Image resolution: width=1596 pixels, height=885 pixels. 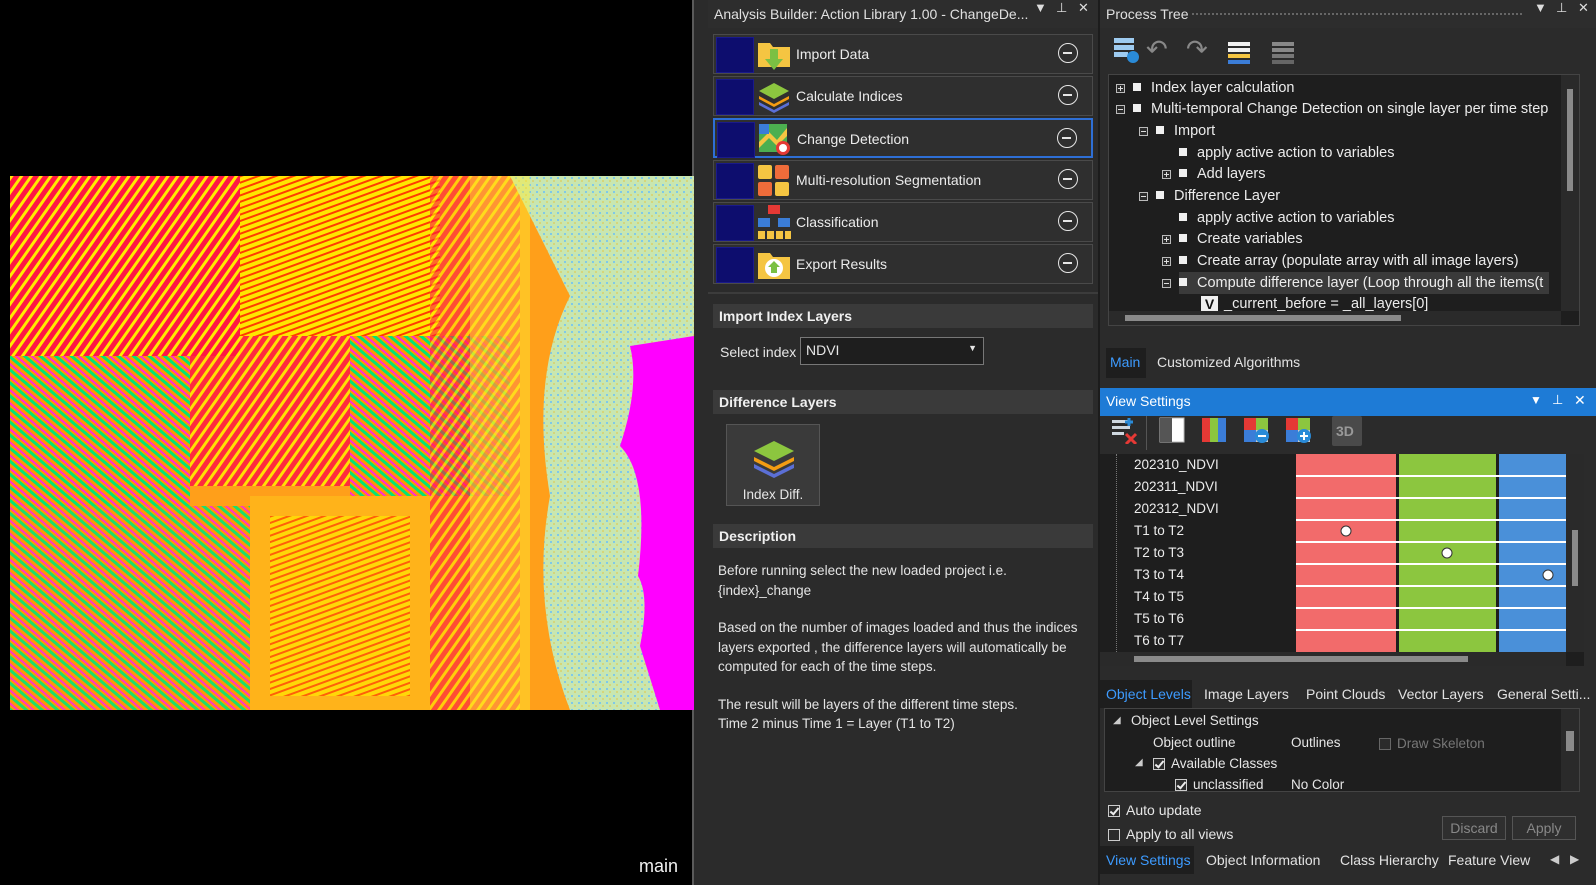 What do you see at coordinates (1213, 88) in the screenshot?
I see `tree-item: Index layer calculation` at bounding box center [1213, 88].